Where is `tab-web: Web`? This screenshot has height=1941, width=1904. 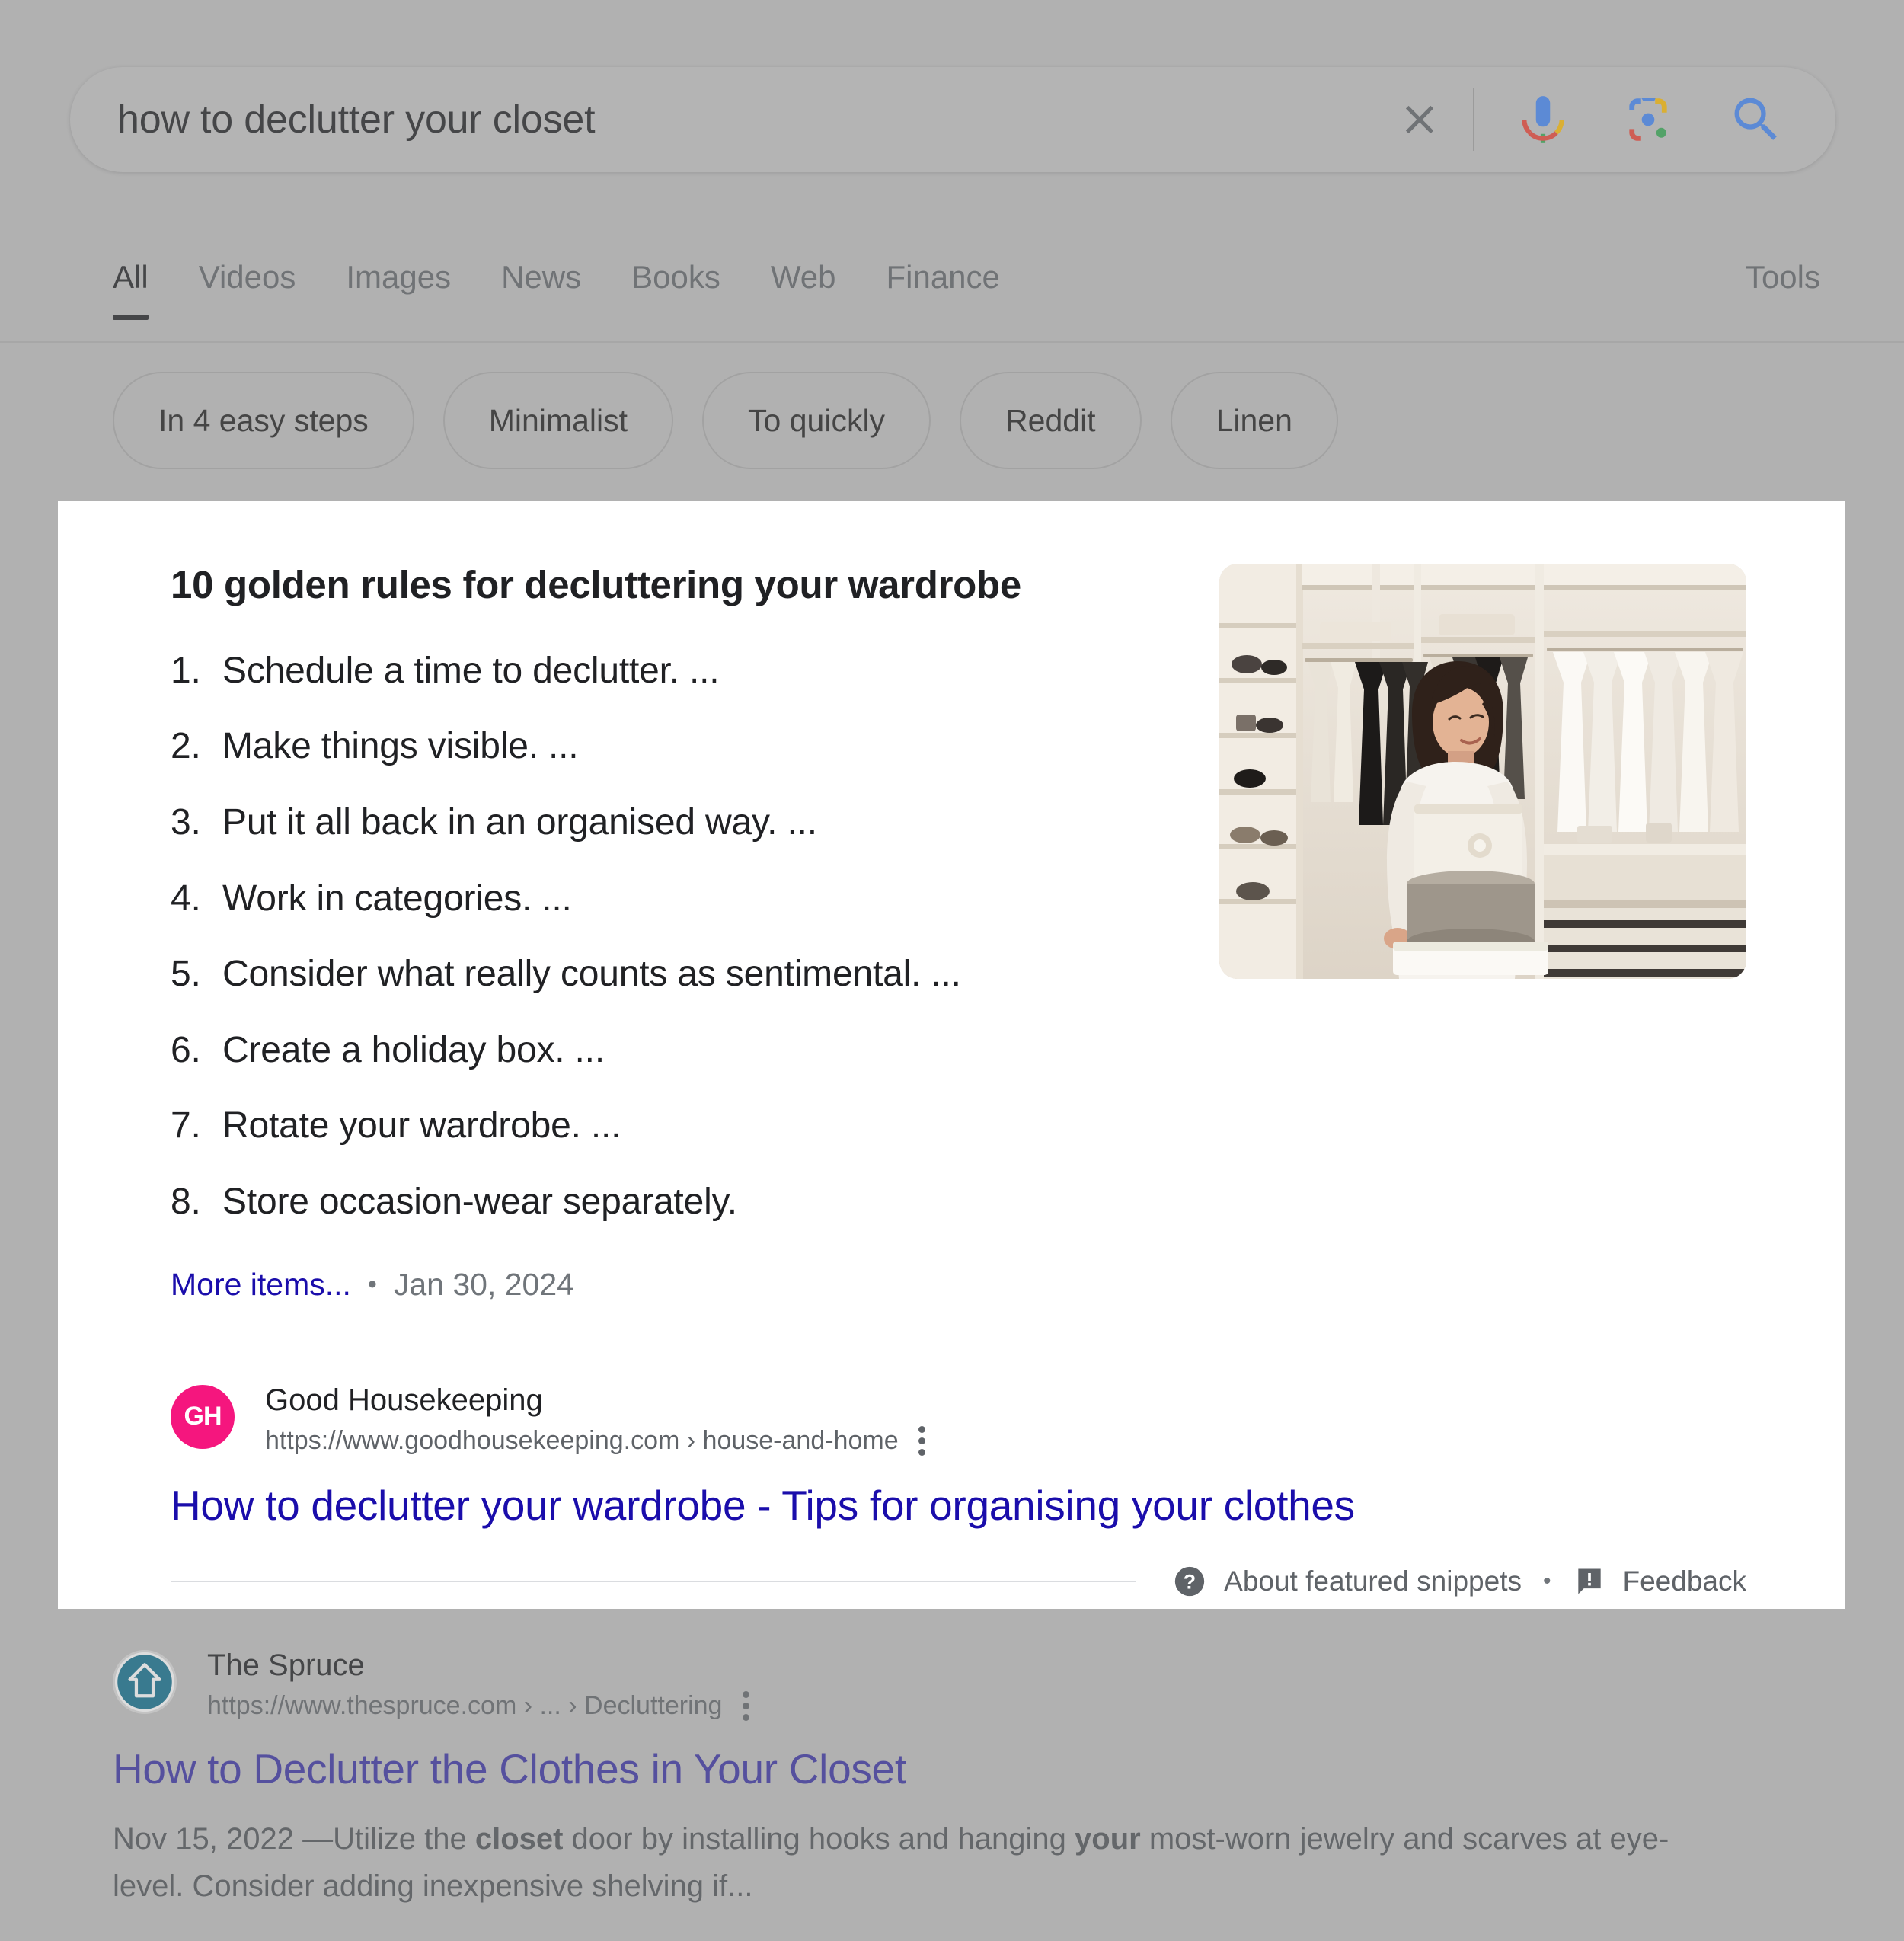 tab-web: Web is located at coordinates (803, 280).